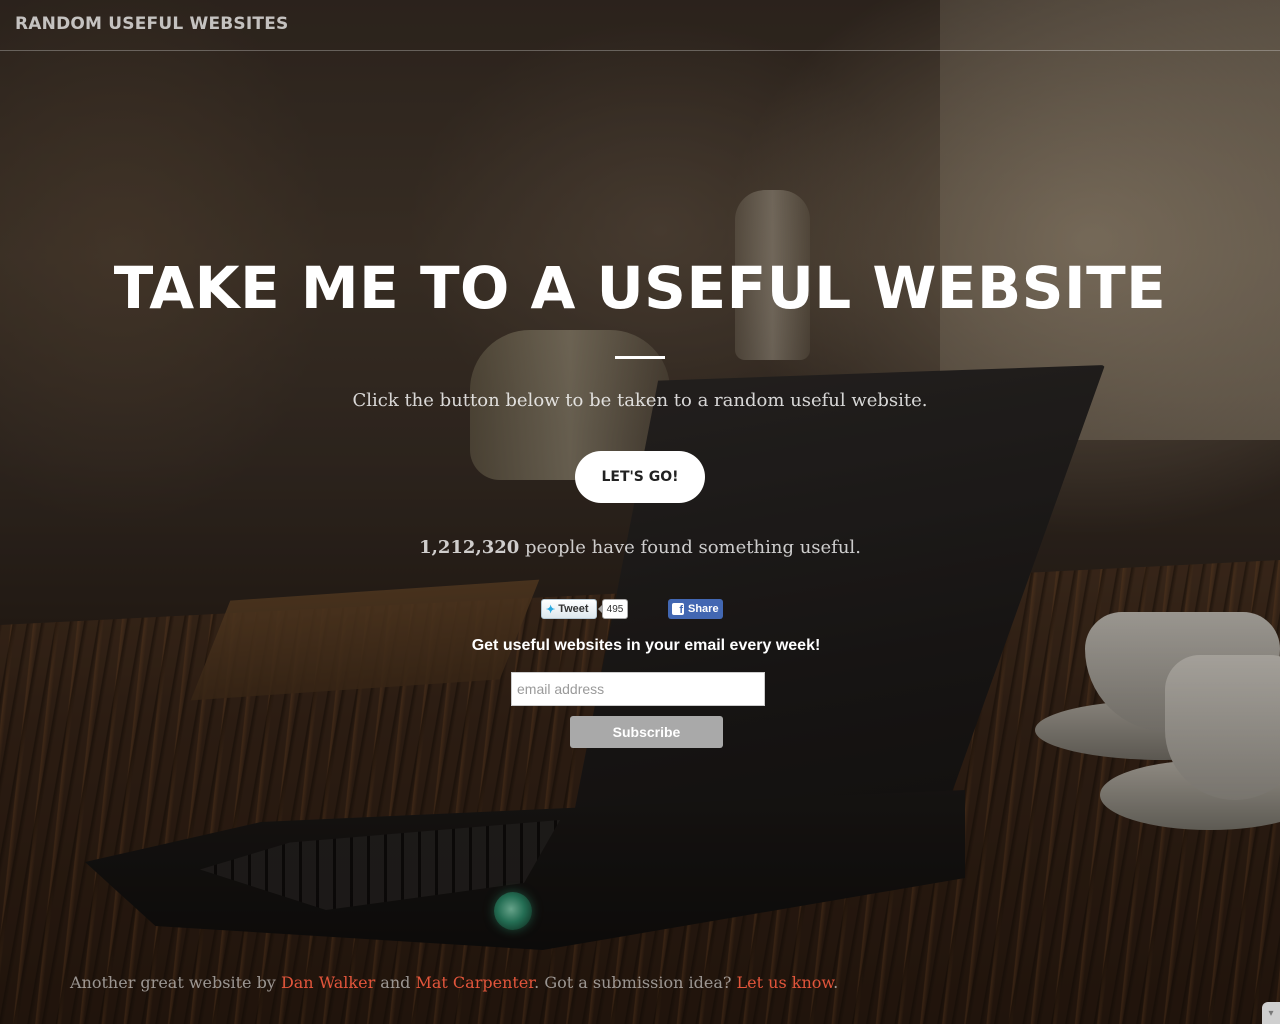 The width and height of the screenshot is (1280, 1024). What do you see at coordinates (175, 982) in the screenshot?
I see `footer-prefix: Another great website by` at bounding box center [175, 982].